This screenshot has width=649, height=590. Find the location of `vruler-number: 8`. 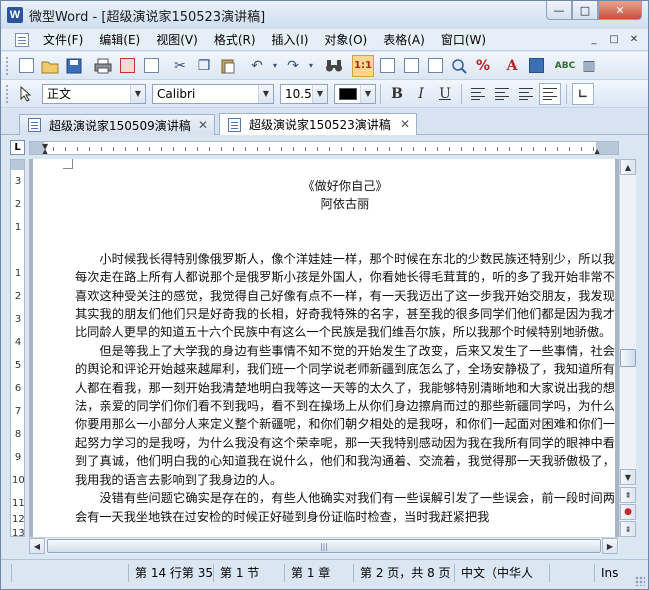

vruler-number: 8 is located at coordinates (18, 434).